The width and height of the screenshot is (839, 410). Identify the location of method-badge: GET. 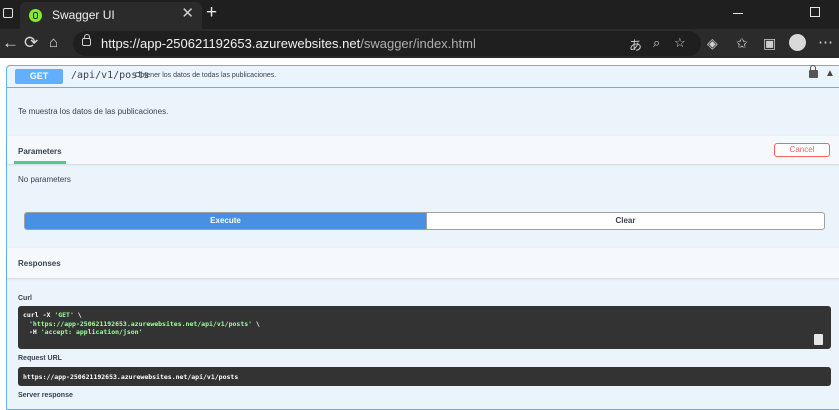
(39, 76).